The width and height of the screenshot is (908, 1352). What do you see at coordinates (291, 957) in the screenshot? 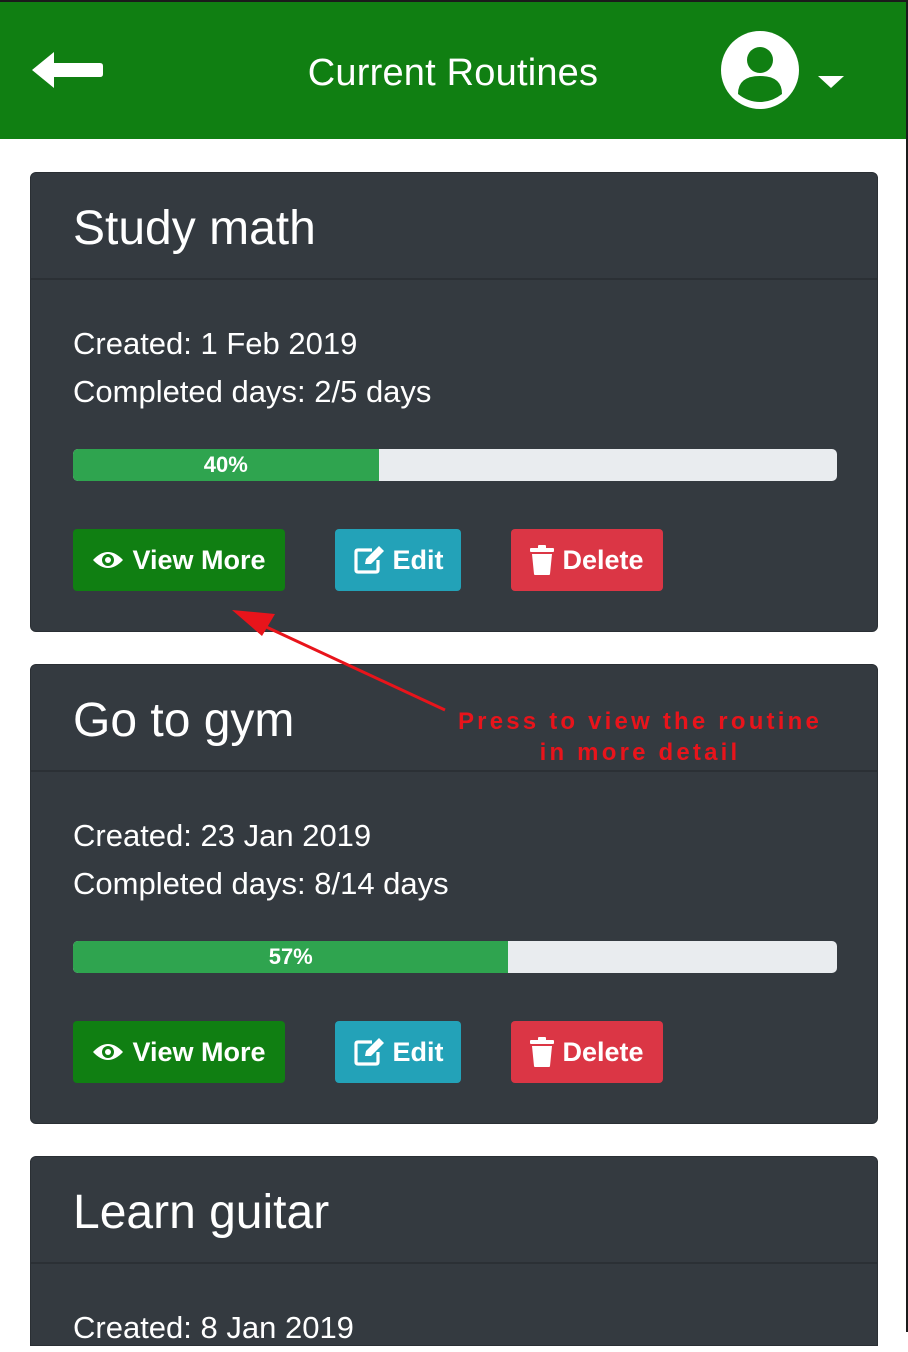
I see `progress-bar-fill: 57%` at bounding box center [291, 957].